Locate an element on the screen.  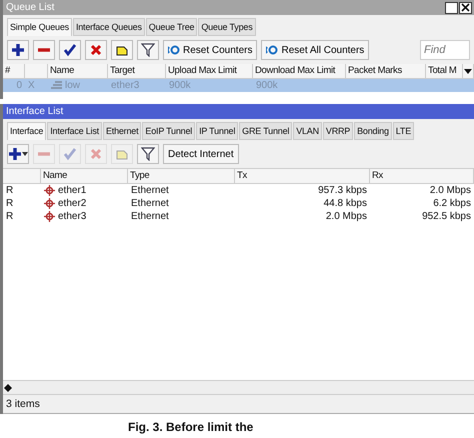
reset-button: Reset All Counters is located at coordinates (315, 50).